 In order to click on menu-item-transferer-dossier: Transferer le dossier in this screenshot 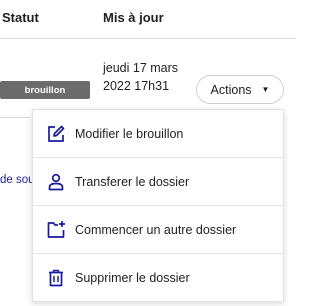, I will do `click(158, 181)`.